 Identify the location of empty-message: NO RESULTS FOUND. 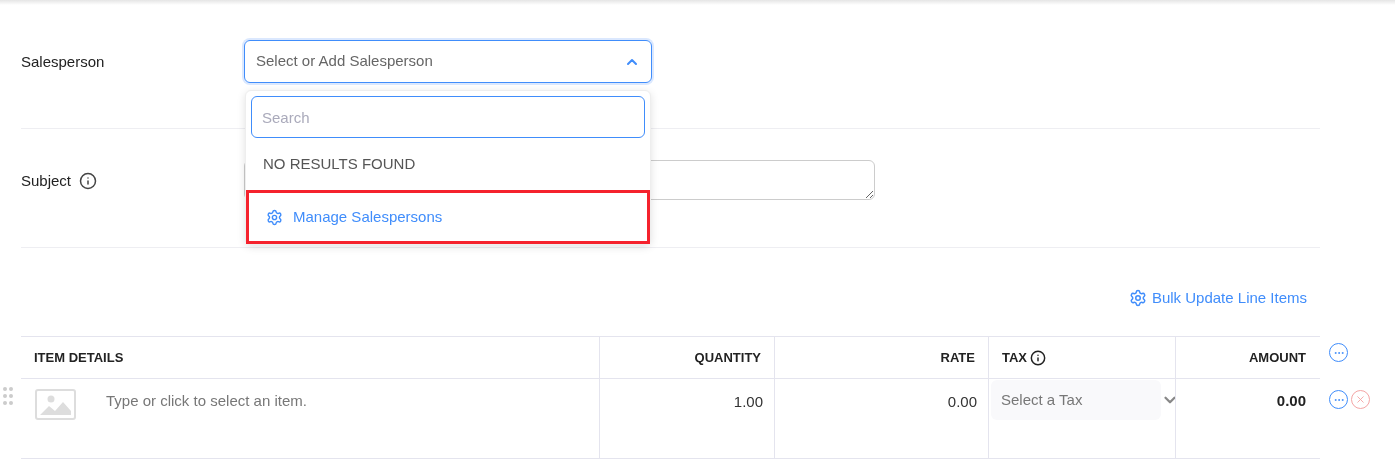
(339, 163).